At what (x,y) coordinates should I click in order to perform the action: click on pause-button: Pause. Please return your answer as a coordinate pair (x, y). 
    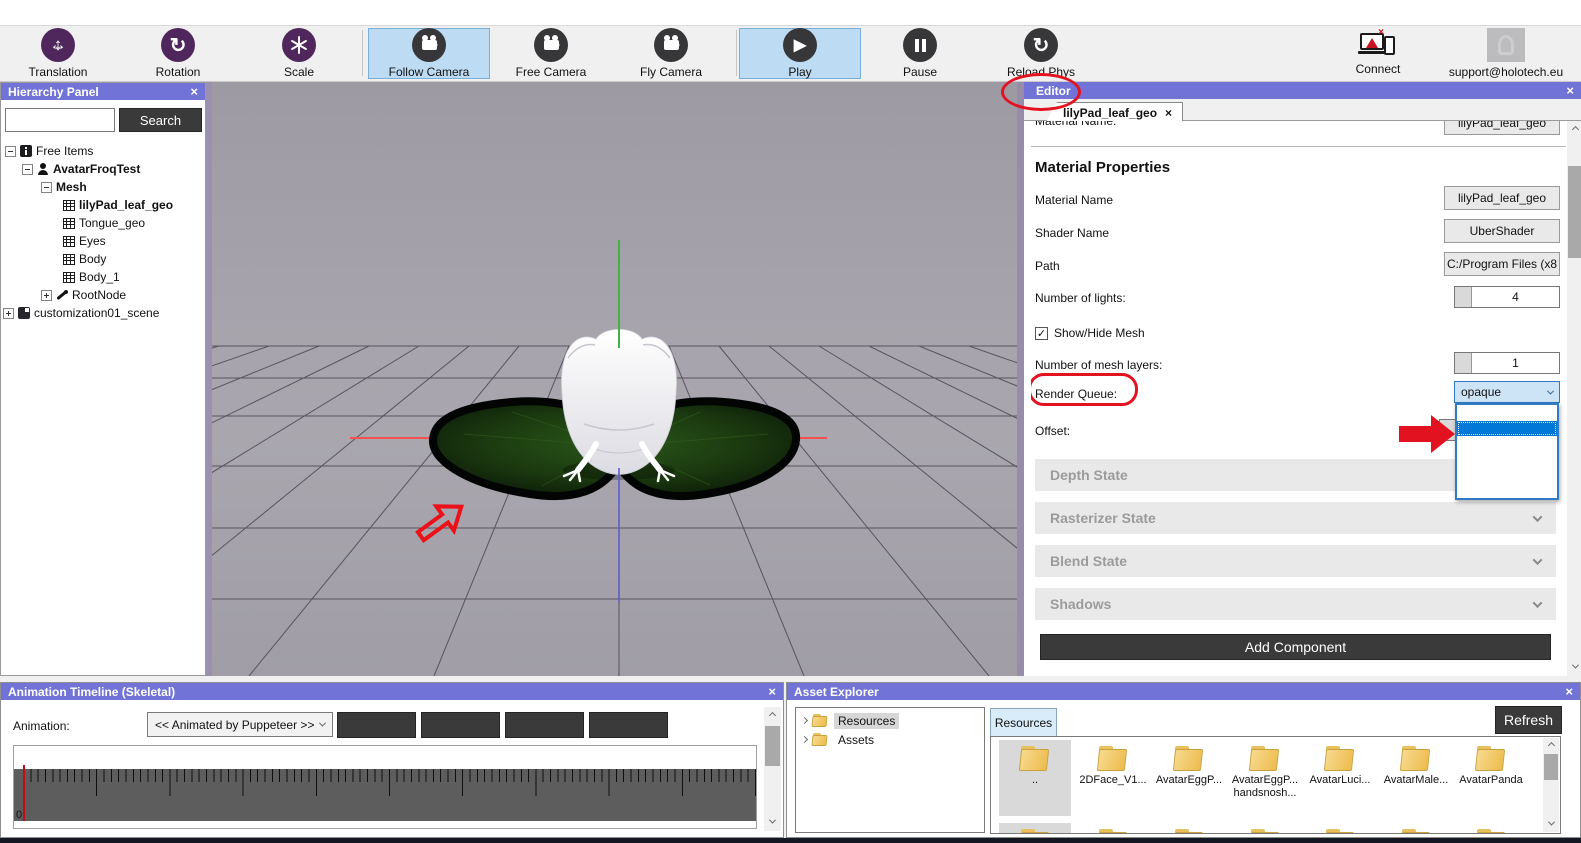
    Looking at the image, I should click on (920, 53).